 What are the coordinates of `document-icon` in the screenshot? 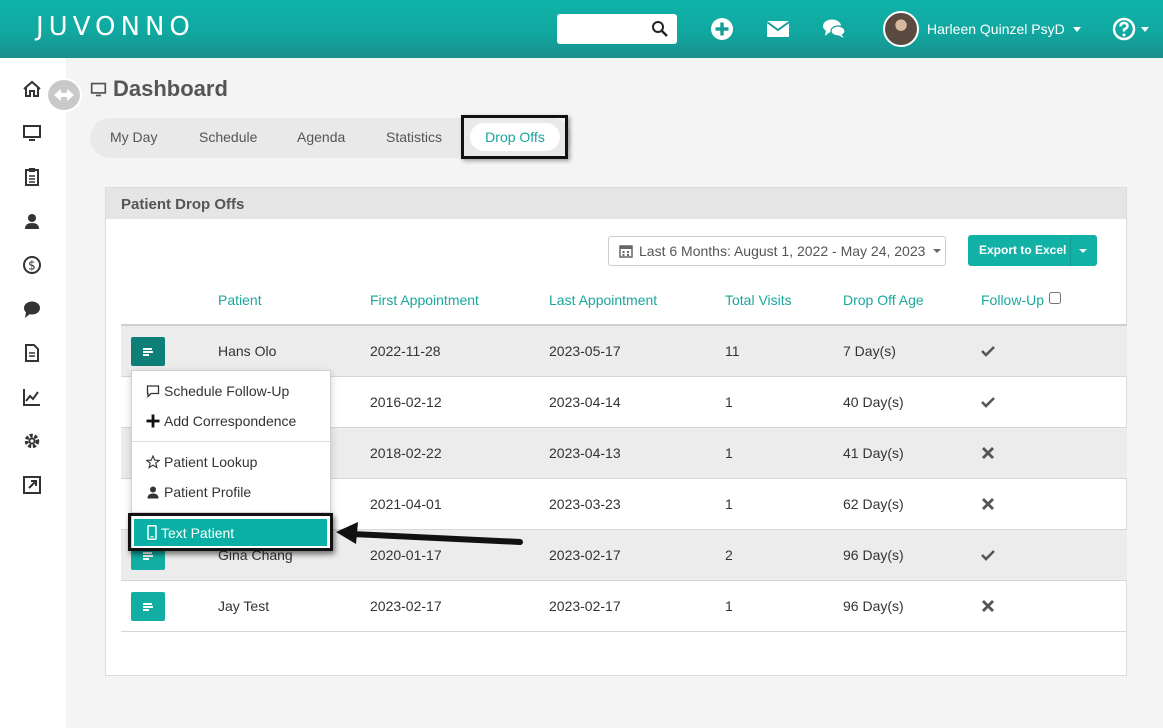 It's located at (32, 353).